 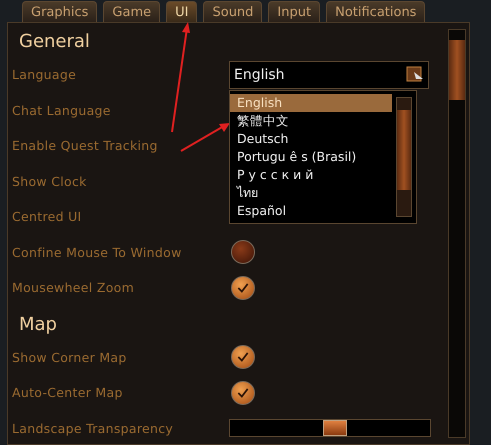 What do you see at coordinates (45, 74) in the screenshot?
I see `setting-label: Language` at bounding box center [45, 74].